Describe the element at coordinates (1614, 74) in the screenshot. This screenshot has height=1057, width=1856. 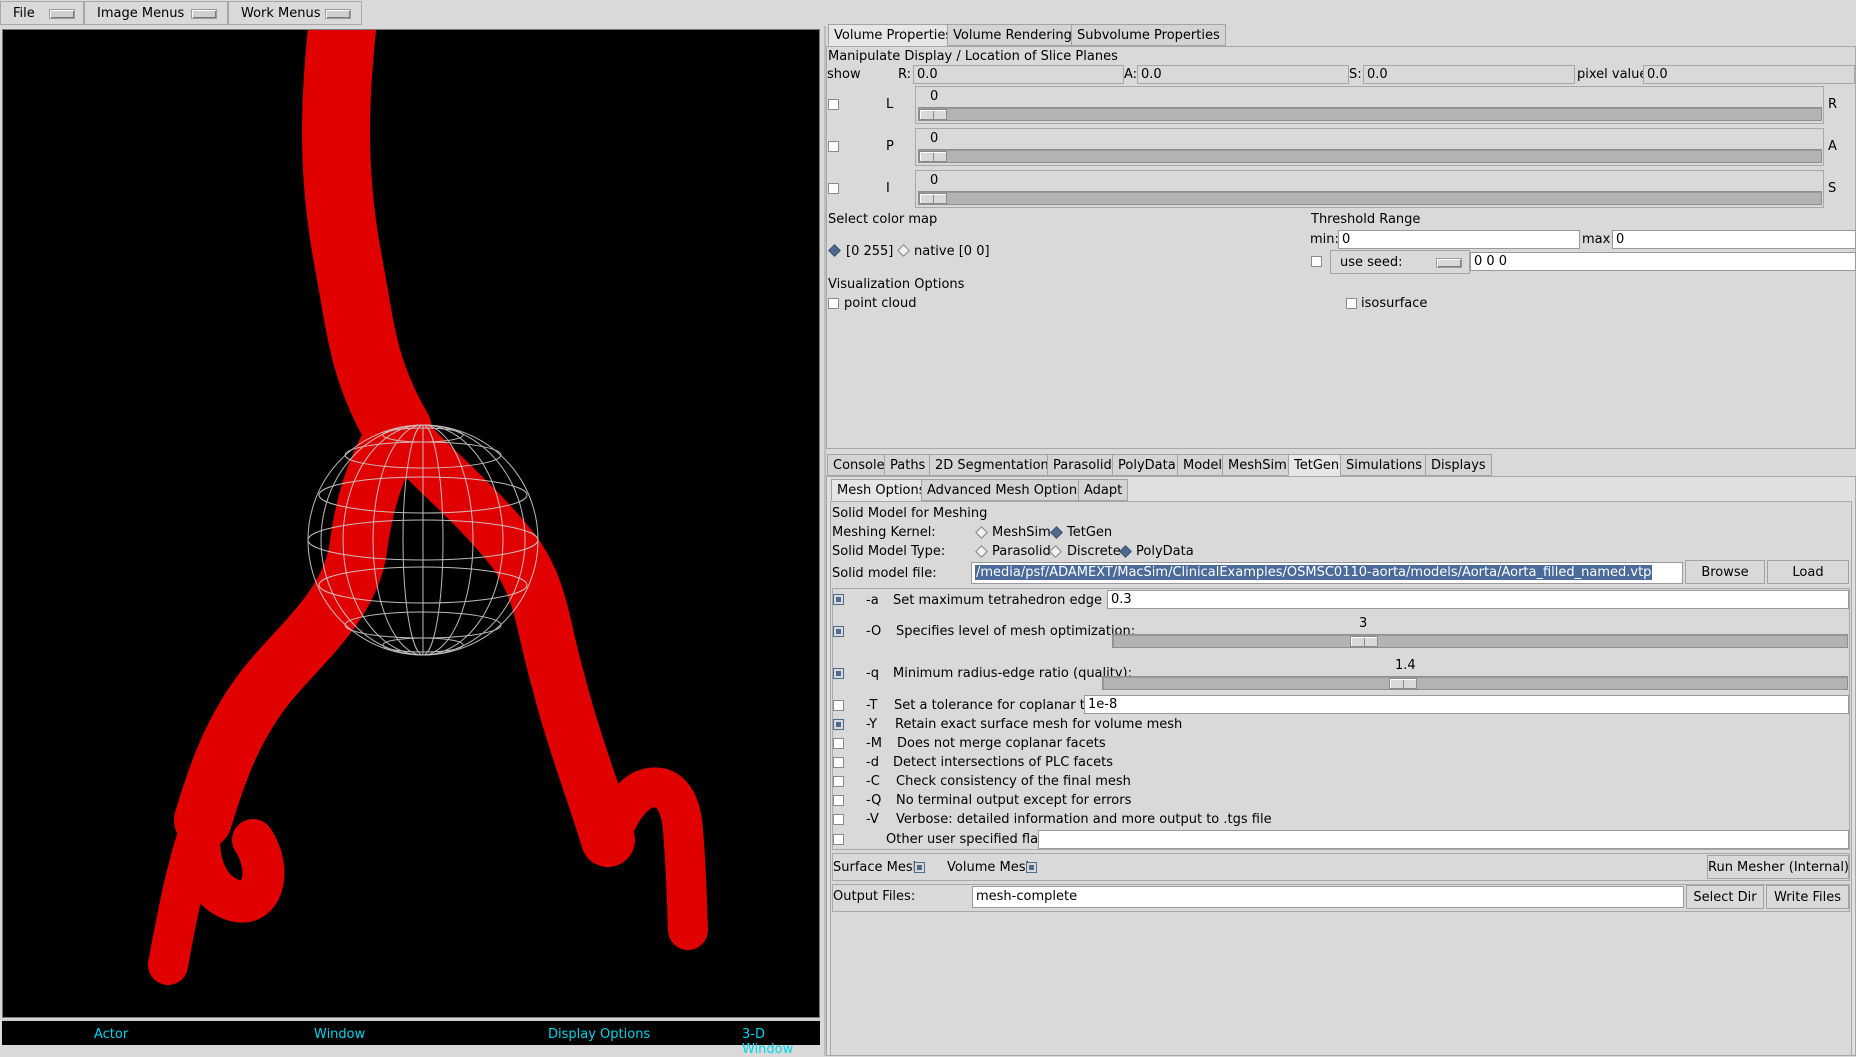
I see `pixel-value-label: pixel value:` at that location.